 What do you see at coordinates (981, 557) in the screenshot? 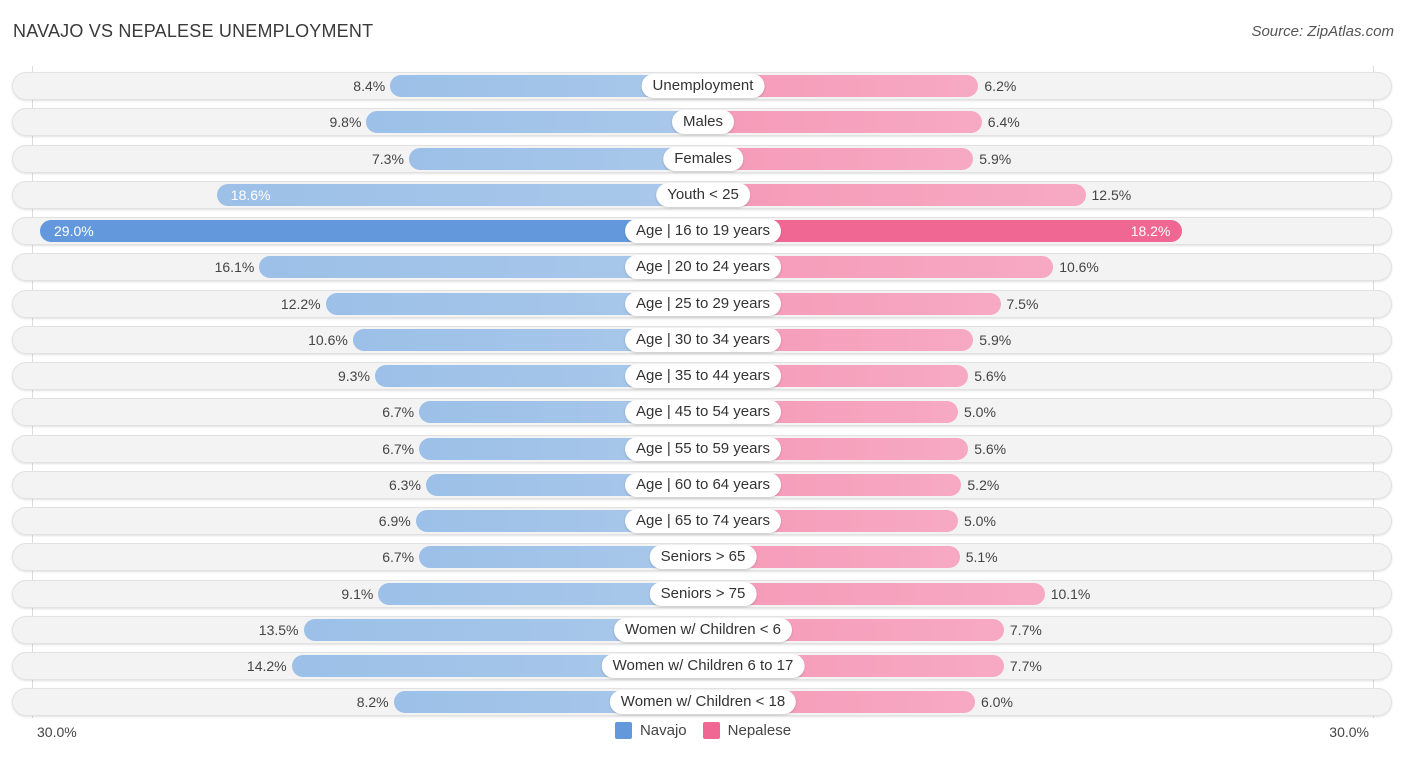
I see `value-label-nepalese: 5.1%` at bounding box center [981, 557].